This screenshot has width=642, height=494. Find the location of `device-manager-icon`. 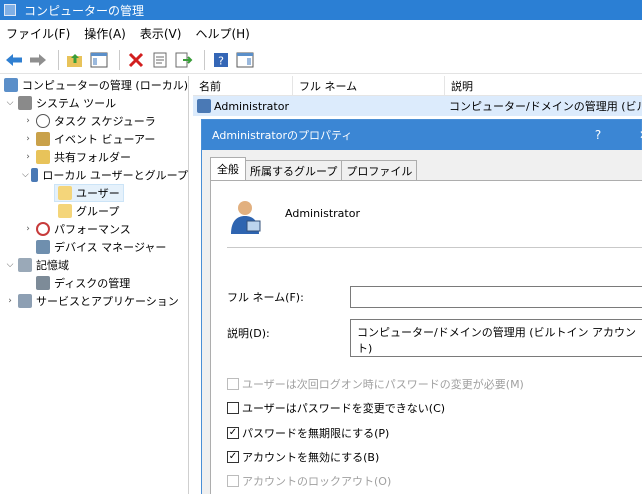

device-manager-icon is located at coordinates (43, 247).